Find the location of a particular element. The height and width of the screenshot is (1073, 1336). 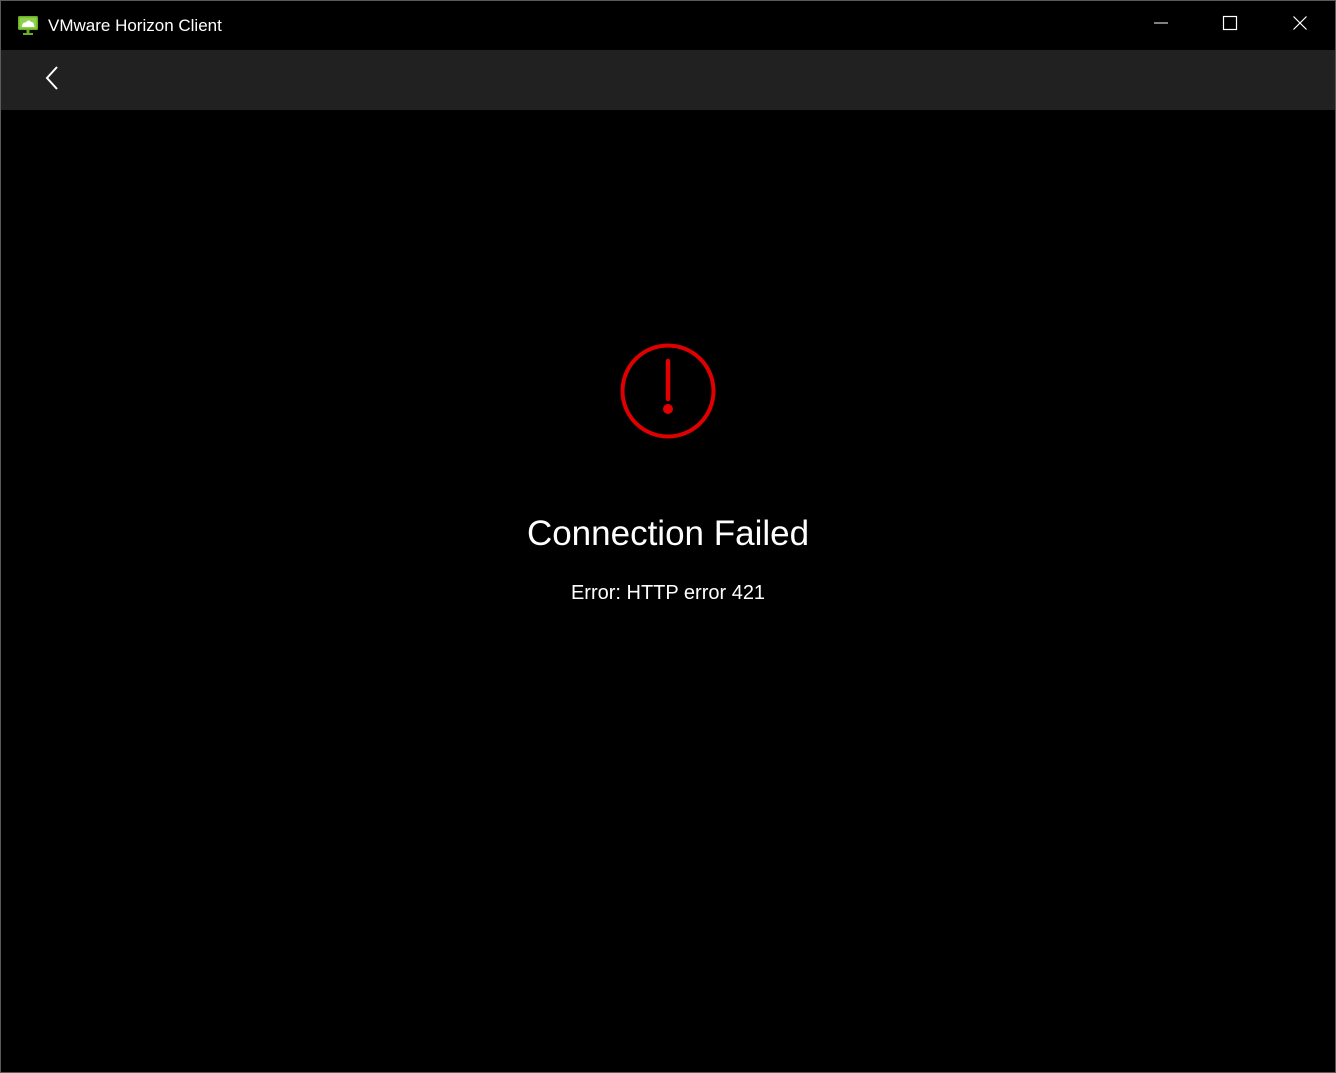

error-exclamation-icon is located at coordinates (668, 391).